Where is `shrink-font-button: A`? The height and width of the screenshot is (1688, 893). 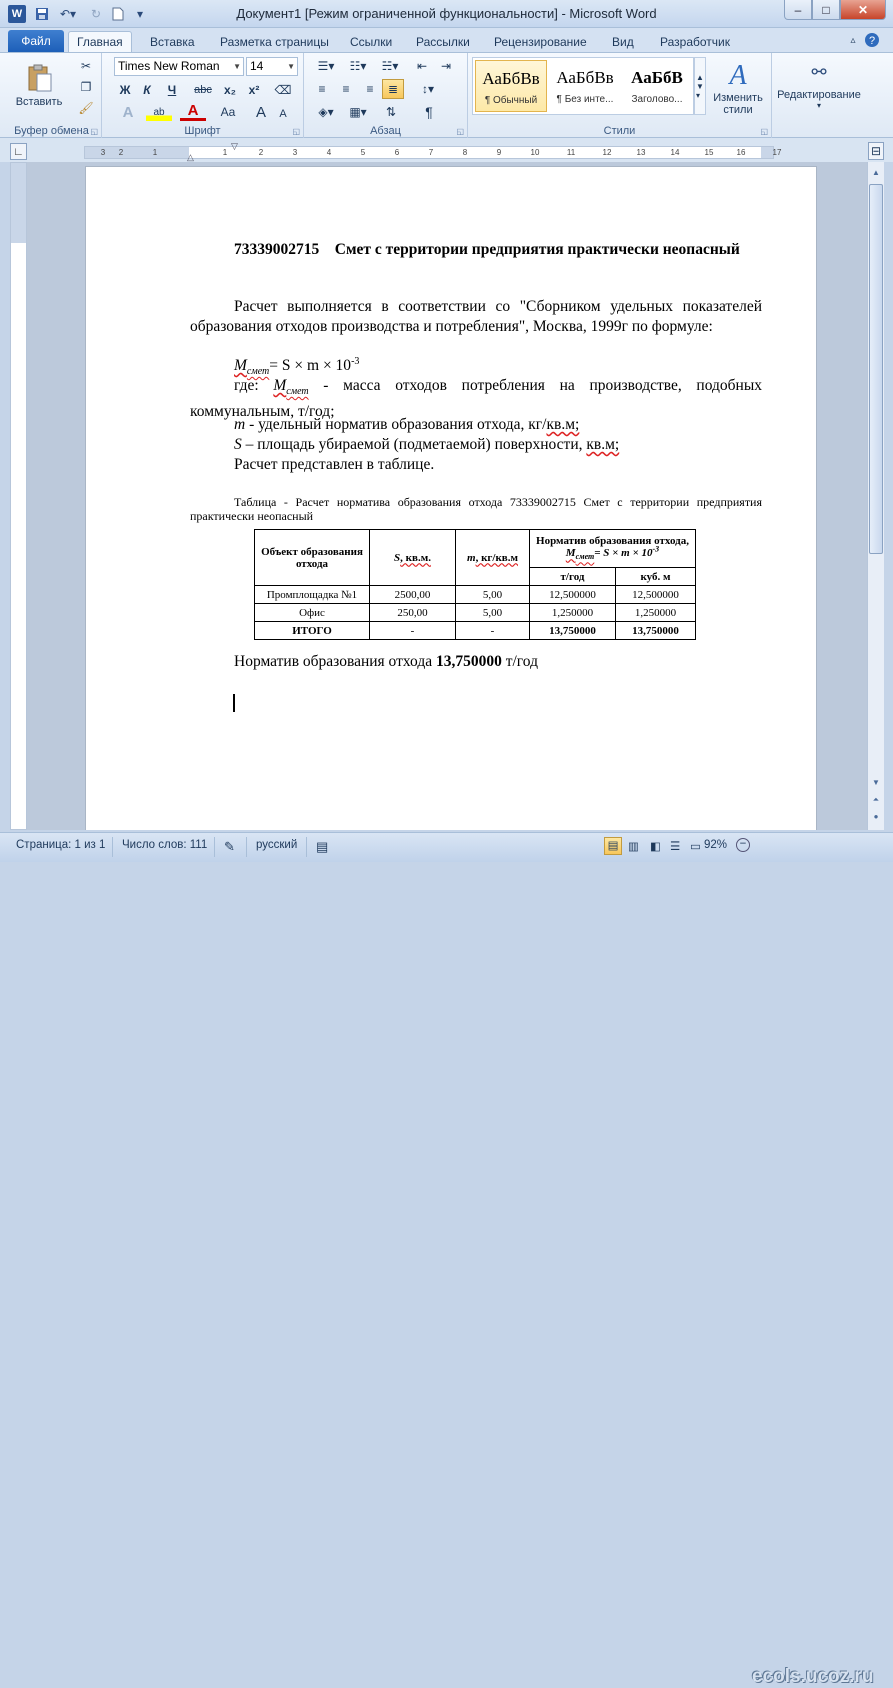
shrink-font-button: A is located at coordinates (283, 114).